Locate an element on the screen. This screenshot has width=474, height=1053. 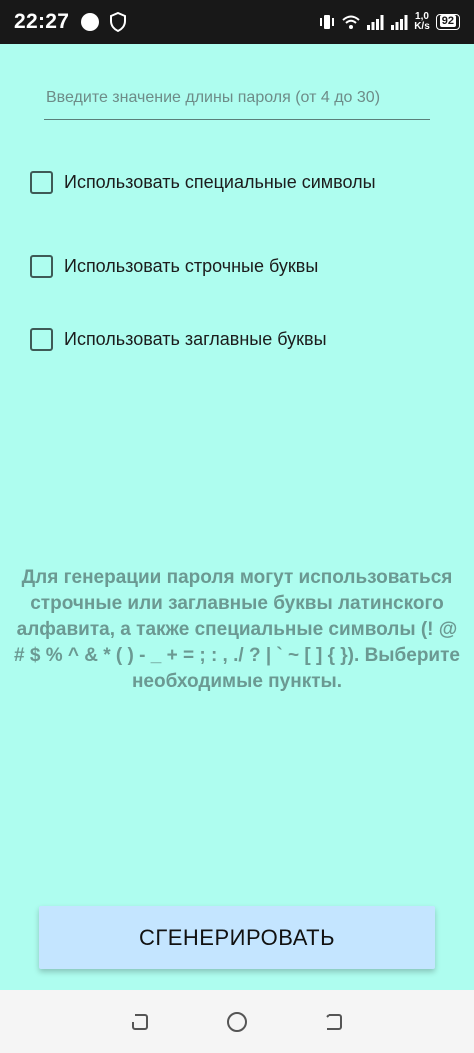
status-icons: 1,0 K/s 92 is located at coordinates (389, 22).